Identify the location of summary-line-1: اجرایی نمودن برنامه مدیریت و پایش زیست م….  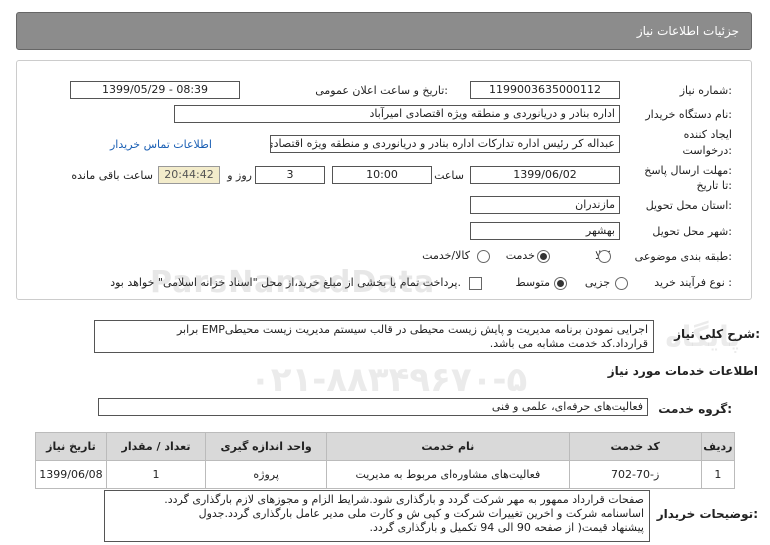
(412, 329).